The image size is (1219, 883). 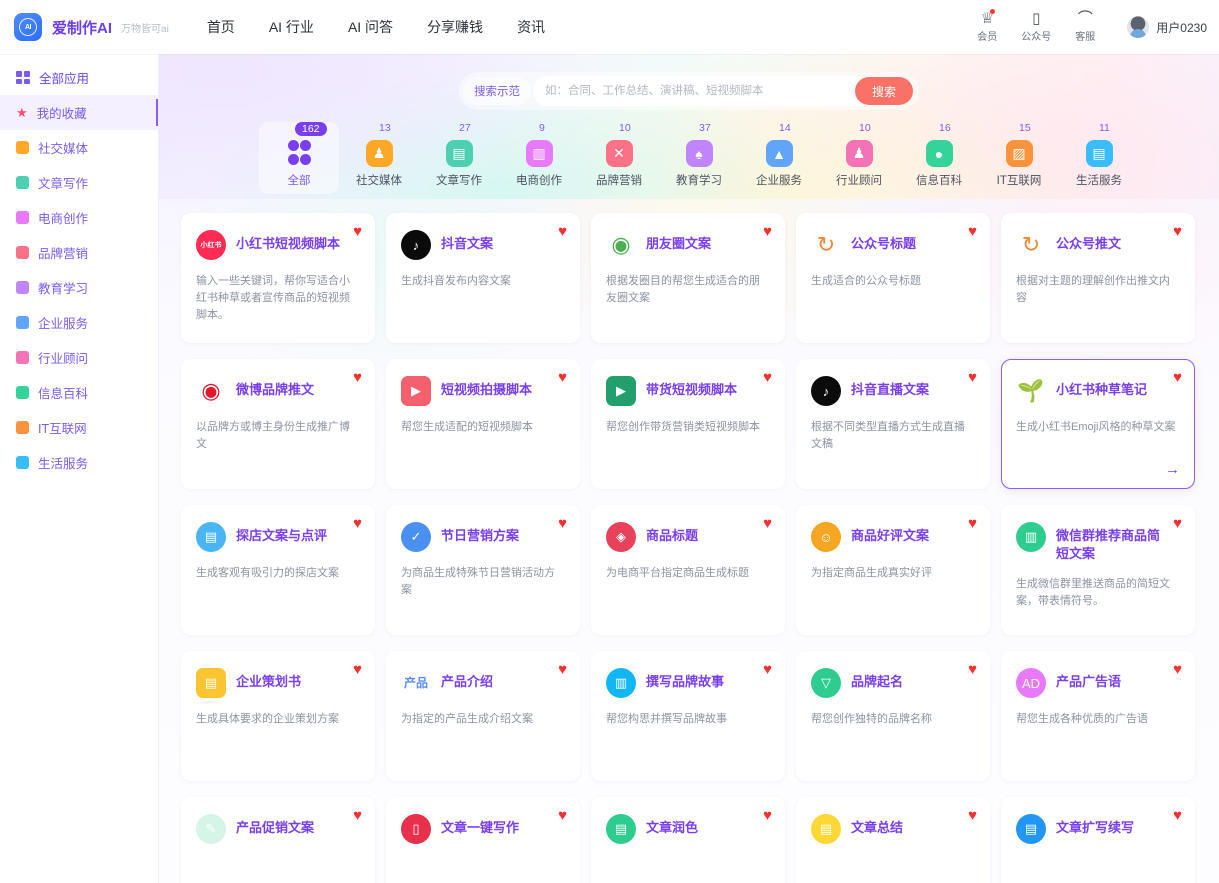 What do you see at coordinates (483, 278) in the screenshot?
I see `app-card: ♪ 抖音文案 生成抖音发布内容文案 ♥` at bounding box center [483, 278].